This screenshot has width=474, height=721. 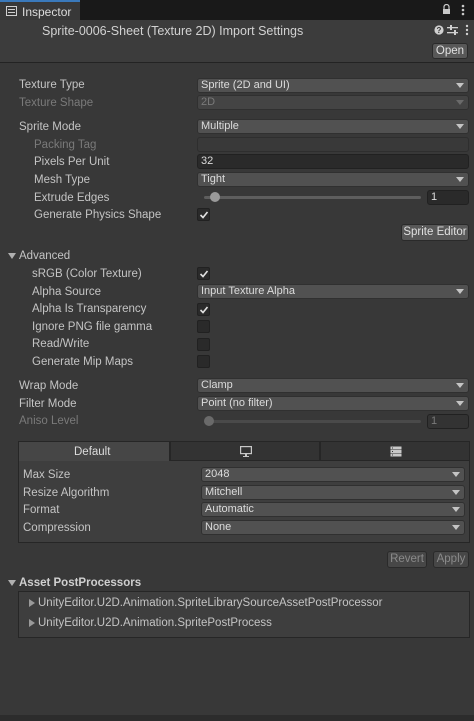 What do you see at coordinates (52, 85) in the screenshot?
I see `texture-type-label: Texture Type` at bounding box center [52, 85].